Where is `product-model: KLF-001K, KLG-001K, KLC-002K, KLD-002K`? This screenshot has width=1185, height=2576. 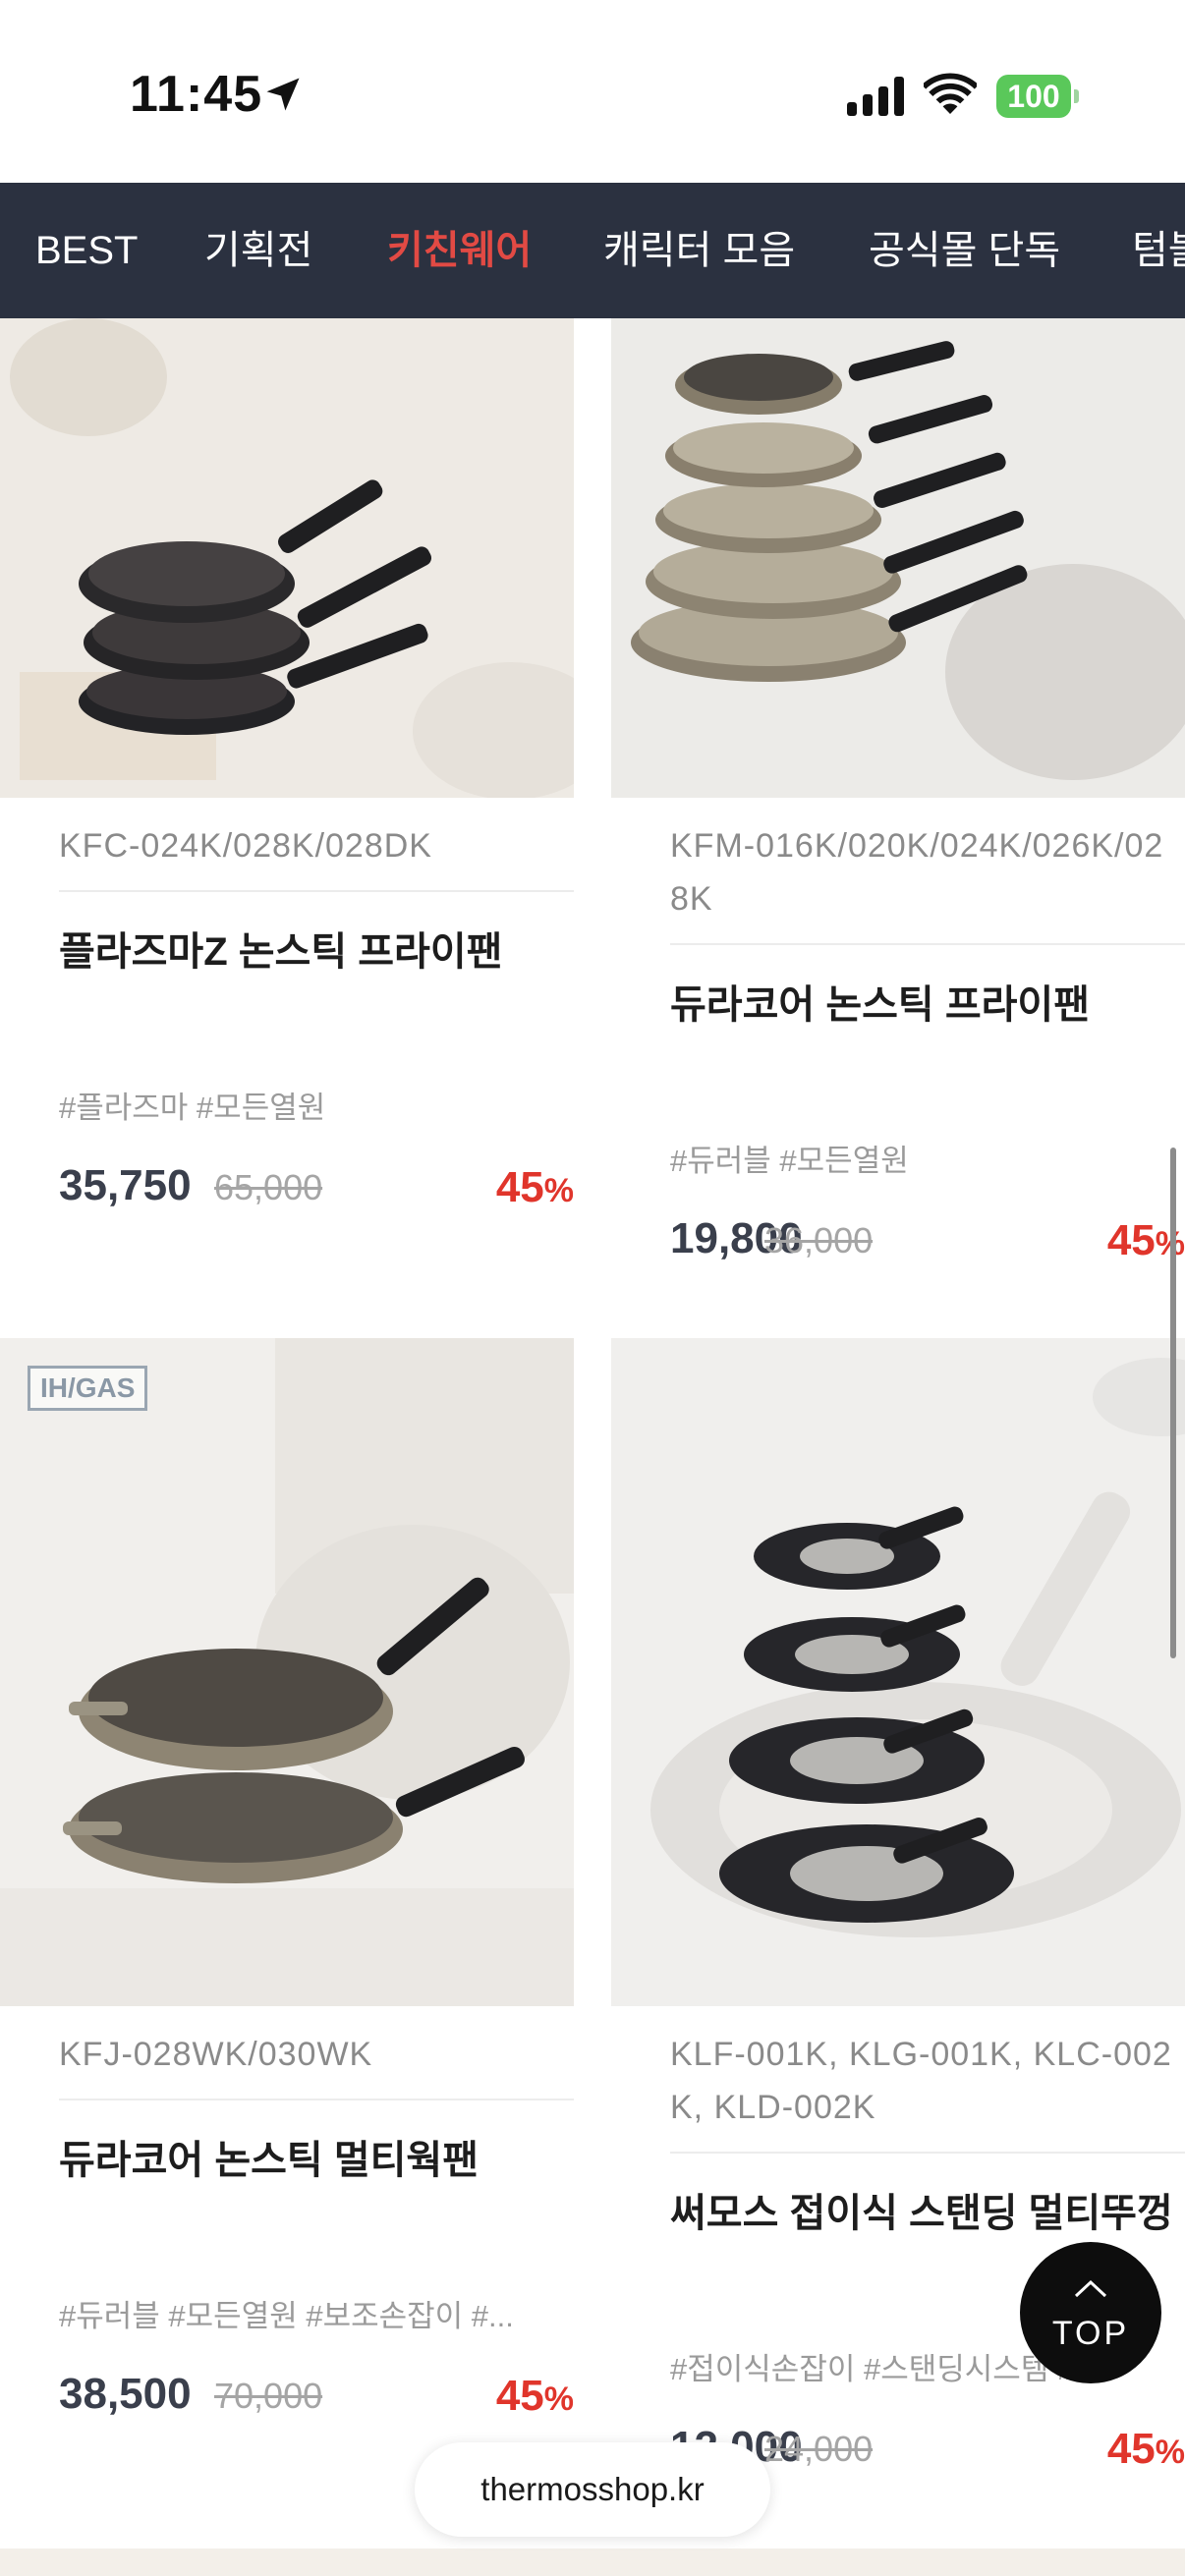
product-model: KLF-001K, KLG-001K, KLC-002K, KLD-002K is located at coordinates (921, 2081).